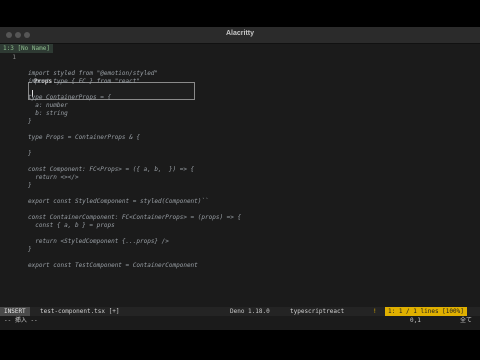  Describe the element at coordinates (53, 177) in the screenshot. I see `code-text: return <></>` at that location.